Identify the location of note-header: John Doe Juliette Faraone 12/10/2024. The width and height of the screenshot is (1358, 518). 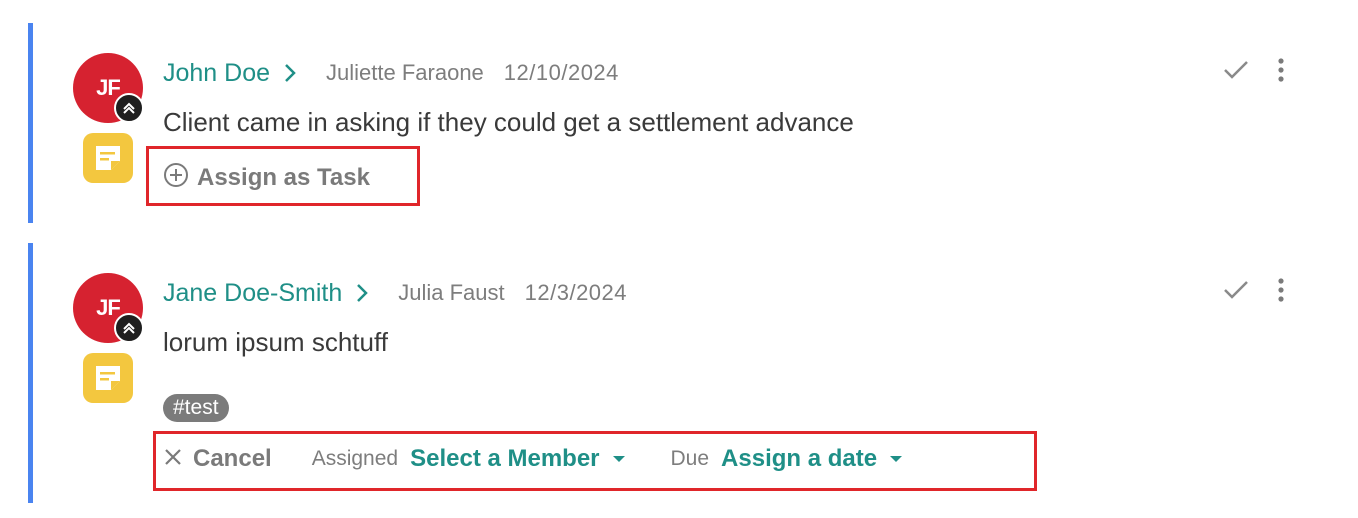
(391, 73).